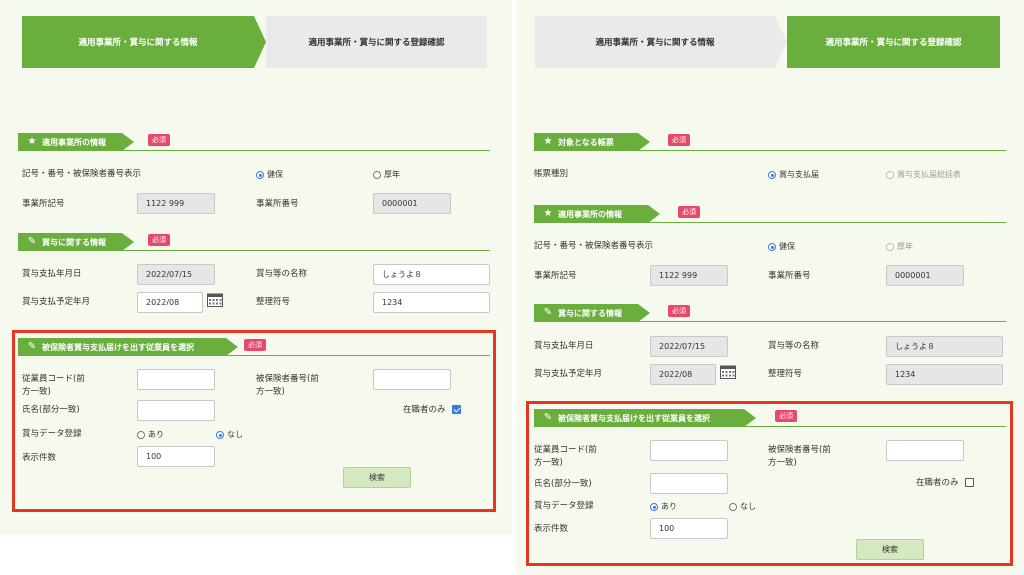 This screenshot has height=575, width=1024. What do you see at coordinates (568, 374) in the screenshot?
I see `planned-month-label: 賞与支払予定年月` at bounding box center [568, 374].